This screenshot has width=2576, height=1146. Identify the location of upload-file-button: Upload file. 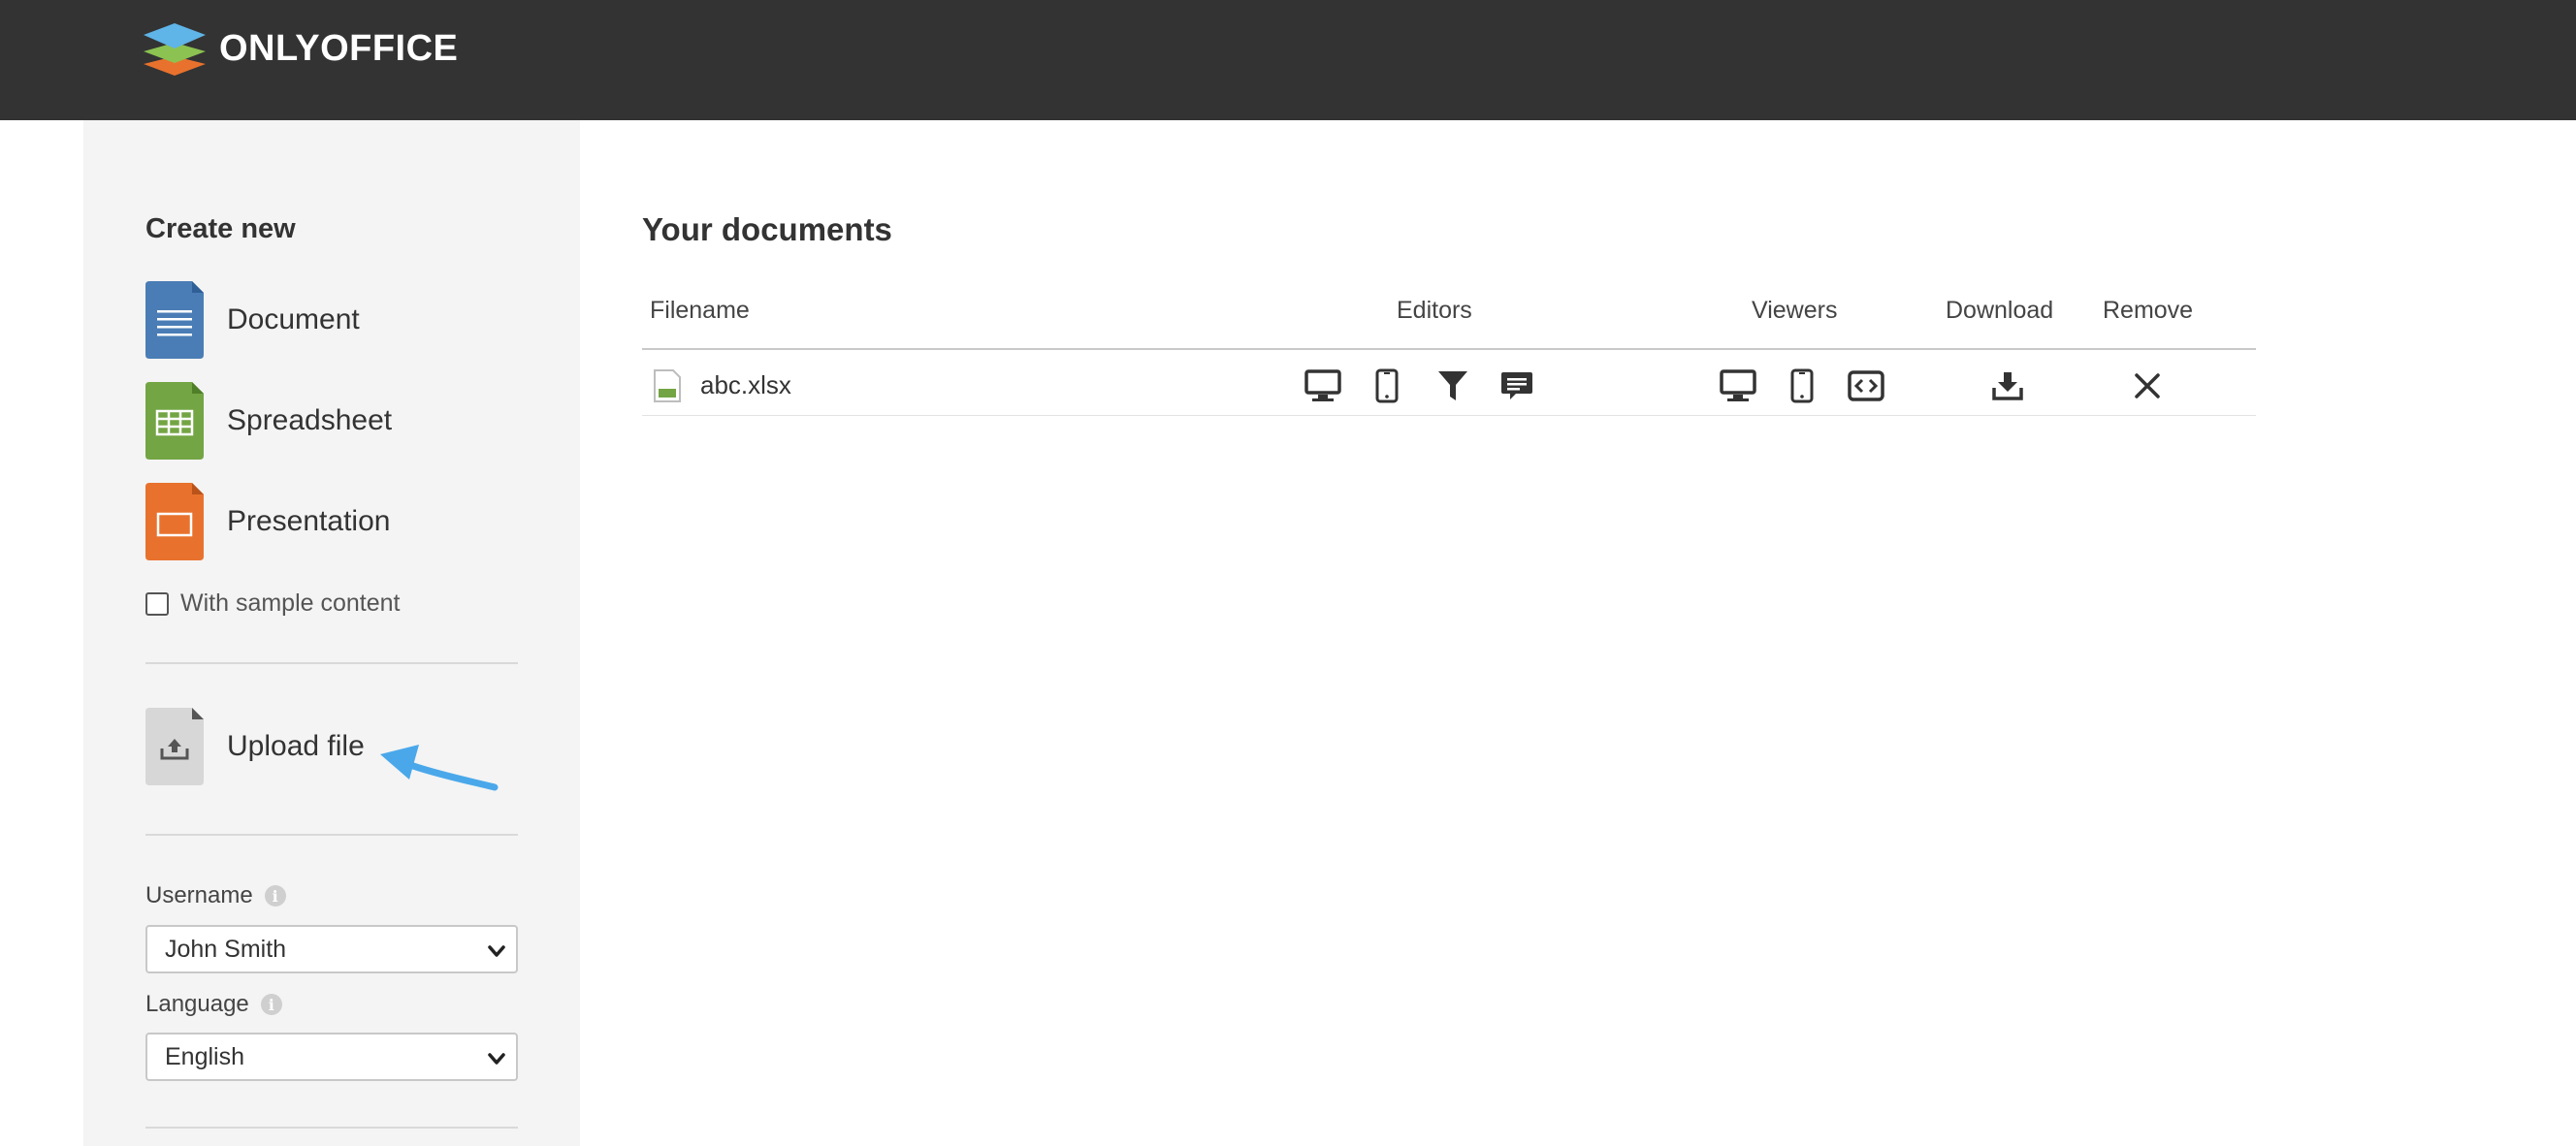
(271, 746).